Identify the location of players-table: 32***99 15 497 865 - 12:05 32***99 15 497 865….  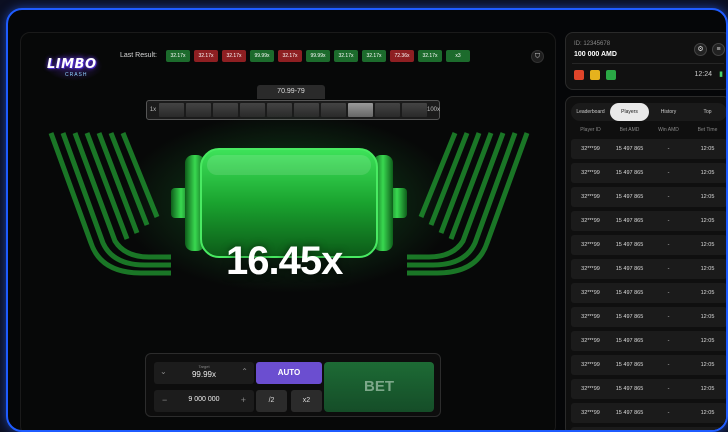
(648, 284).